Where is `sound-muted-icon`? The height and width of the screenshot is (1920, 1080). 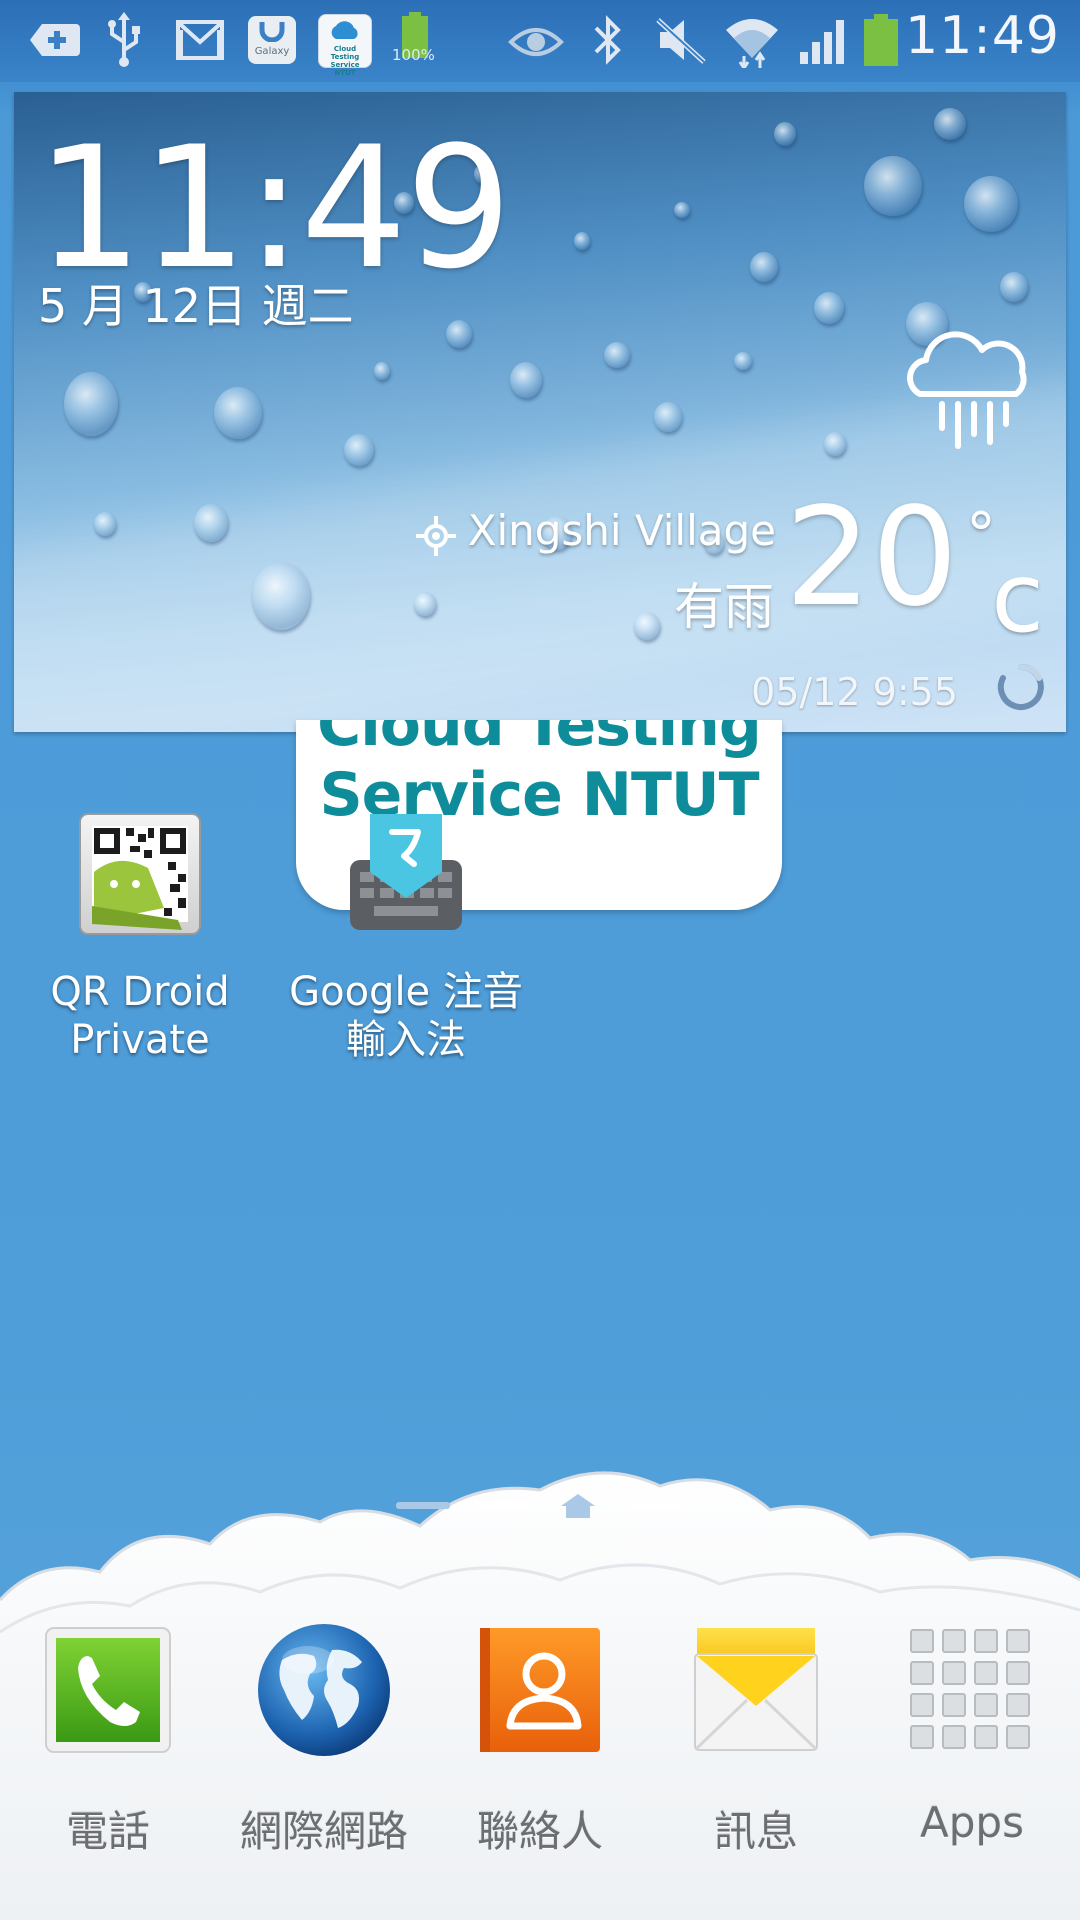 sound-muted-icon is located at coordinates (681, 41).